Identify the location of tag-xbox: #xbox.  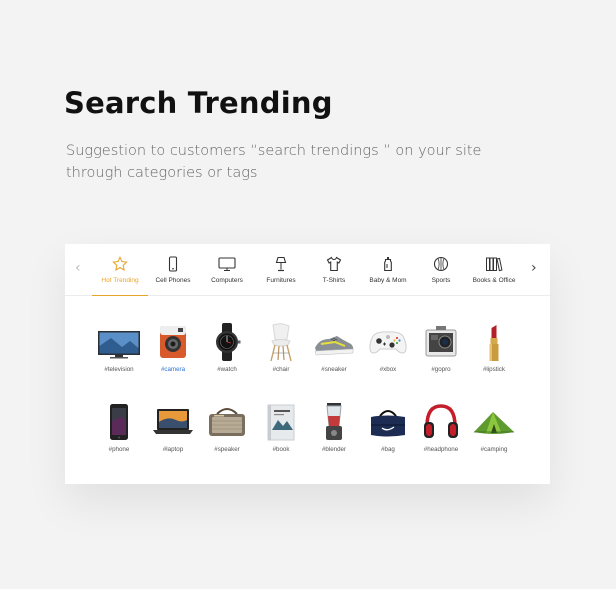
(388, 347).